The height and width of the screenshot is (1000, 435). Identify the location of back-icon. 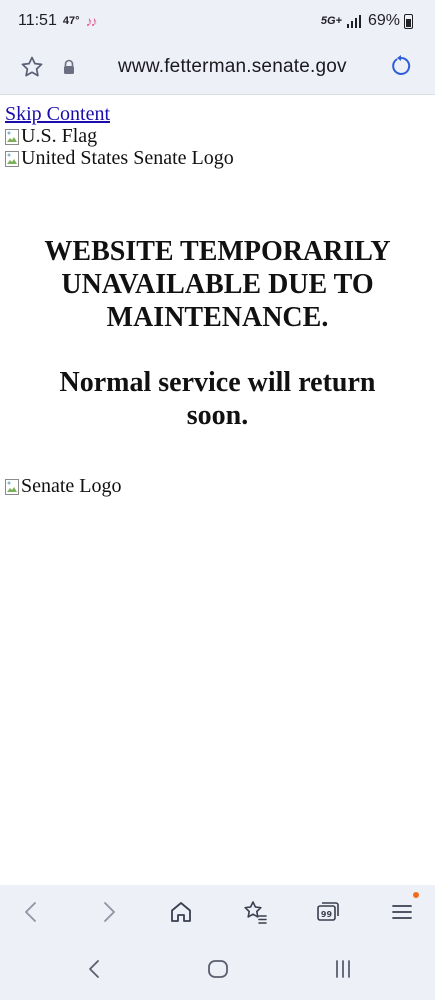
(32, 912).